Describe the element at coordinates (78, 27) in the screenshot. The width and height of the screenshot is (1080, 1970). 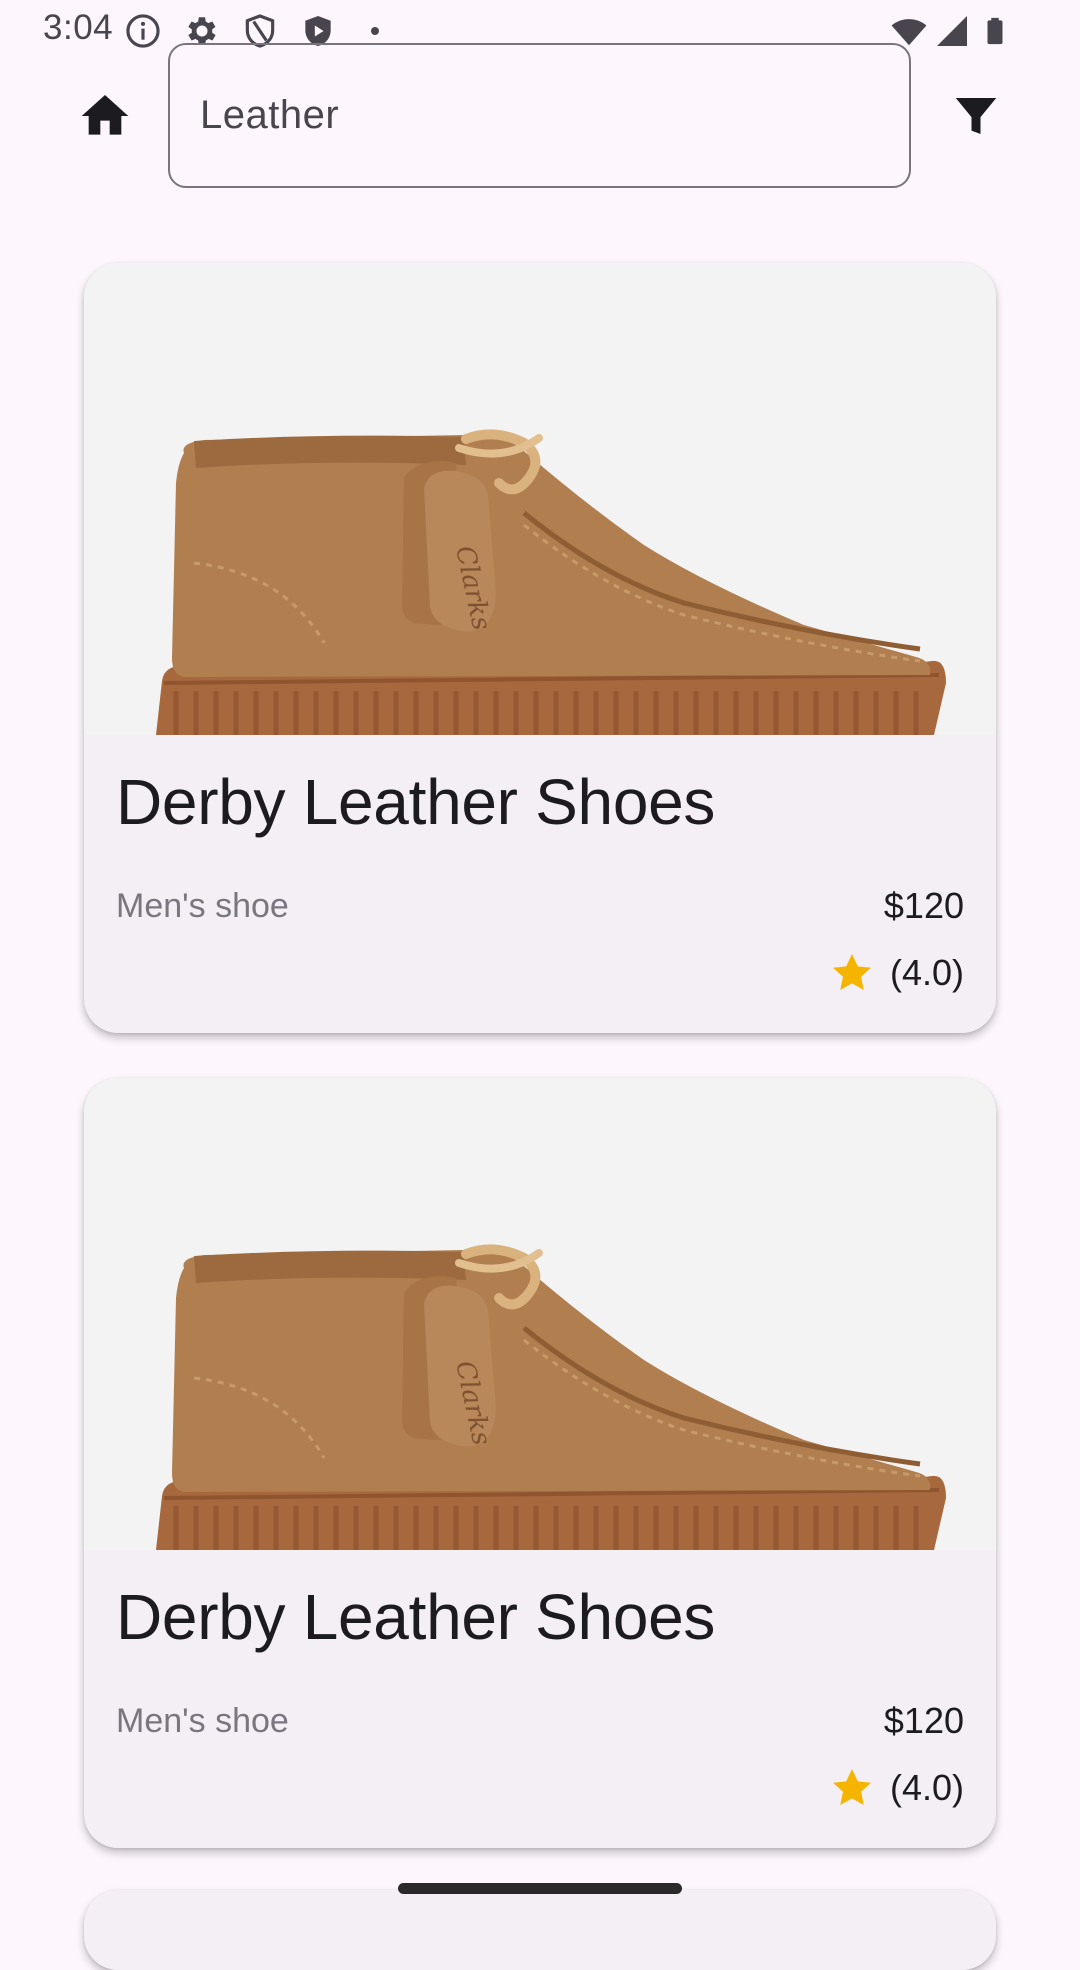
I see `status-time: 3:04` at that location.